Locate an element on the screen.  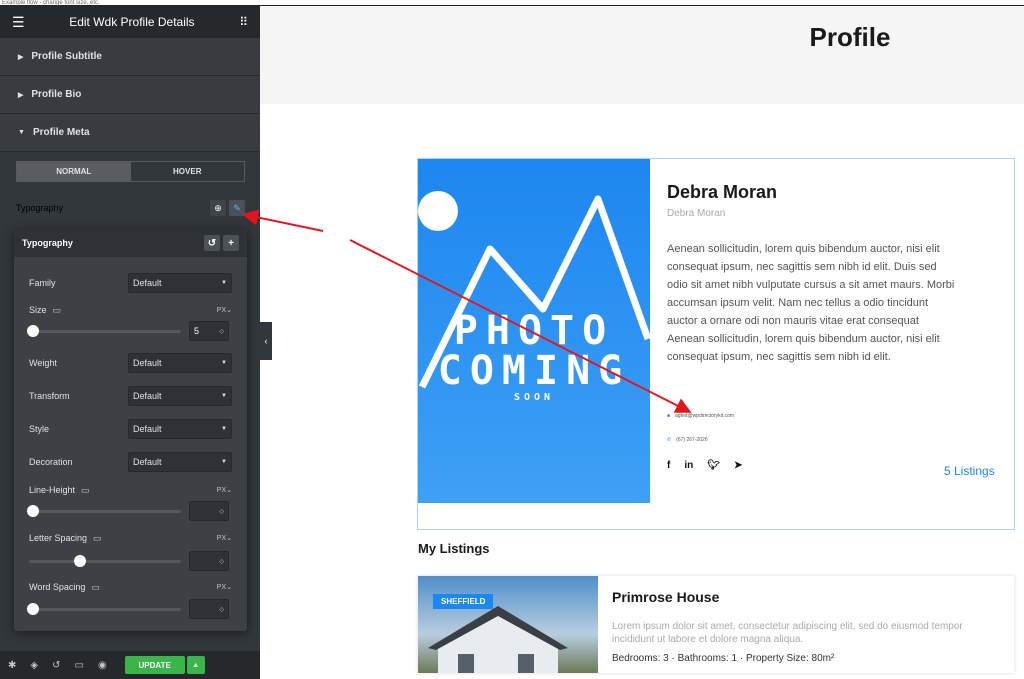
line-height-slider-handle is located at coordinates (33, 510).